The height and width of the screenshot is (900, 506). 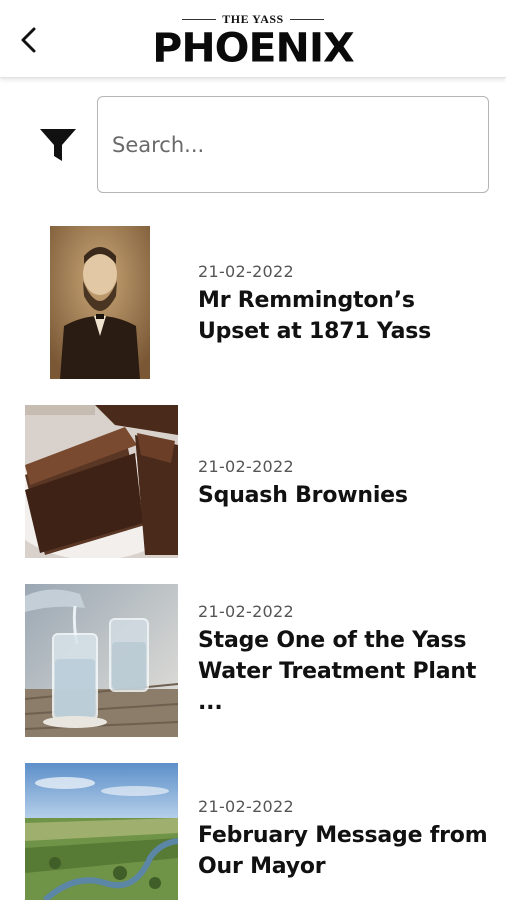 I want to click on article-thumbnail-portrait, so click(x=100, y=302).